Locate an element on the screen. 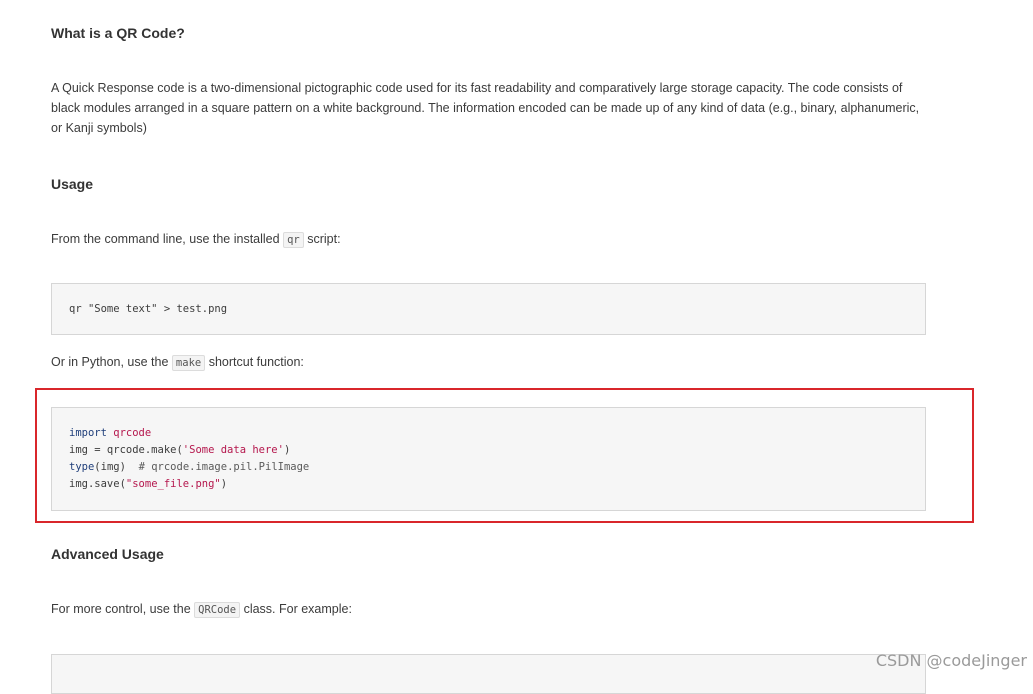 The height and width of the screenshot is (694, 1033). cli-code-line: qr "Some text" > test.png is located at coordinates (148, 309).